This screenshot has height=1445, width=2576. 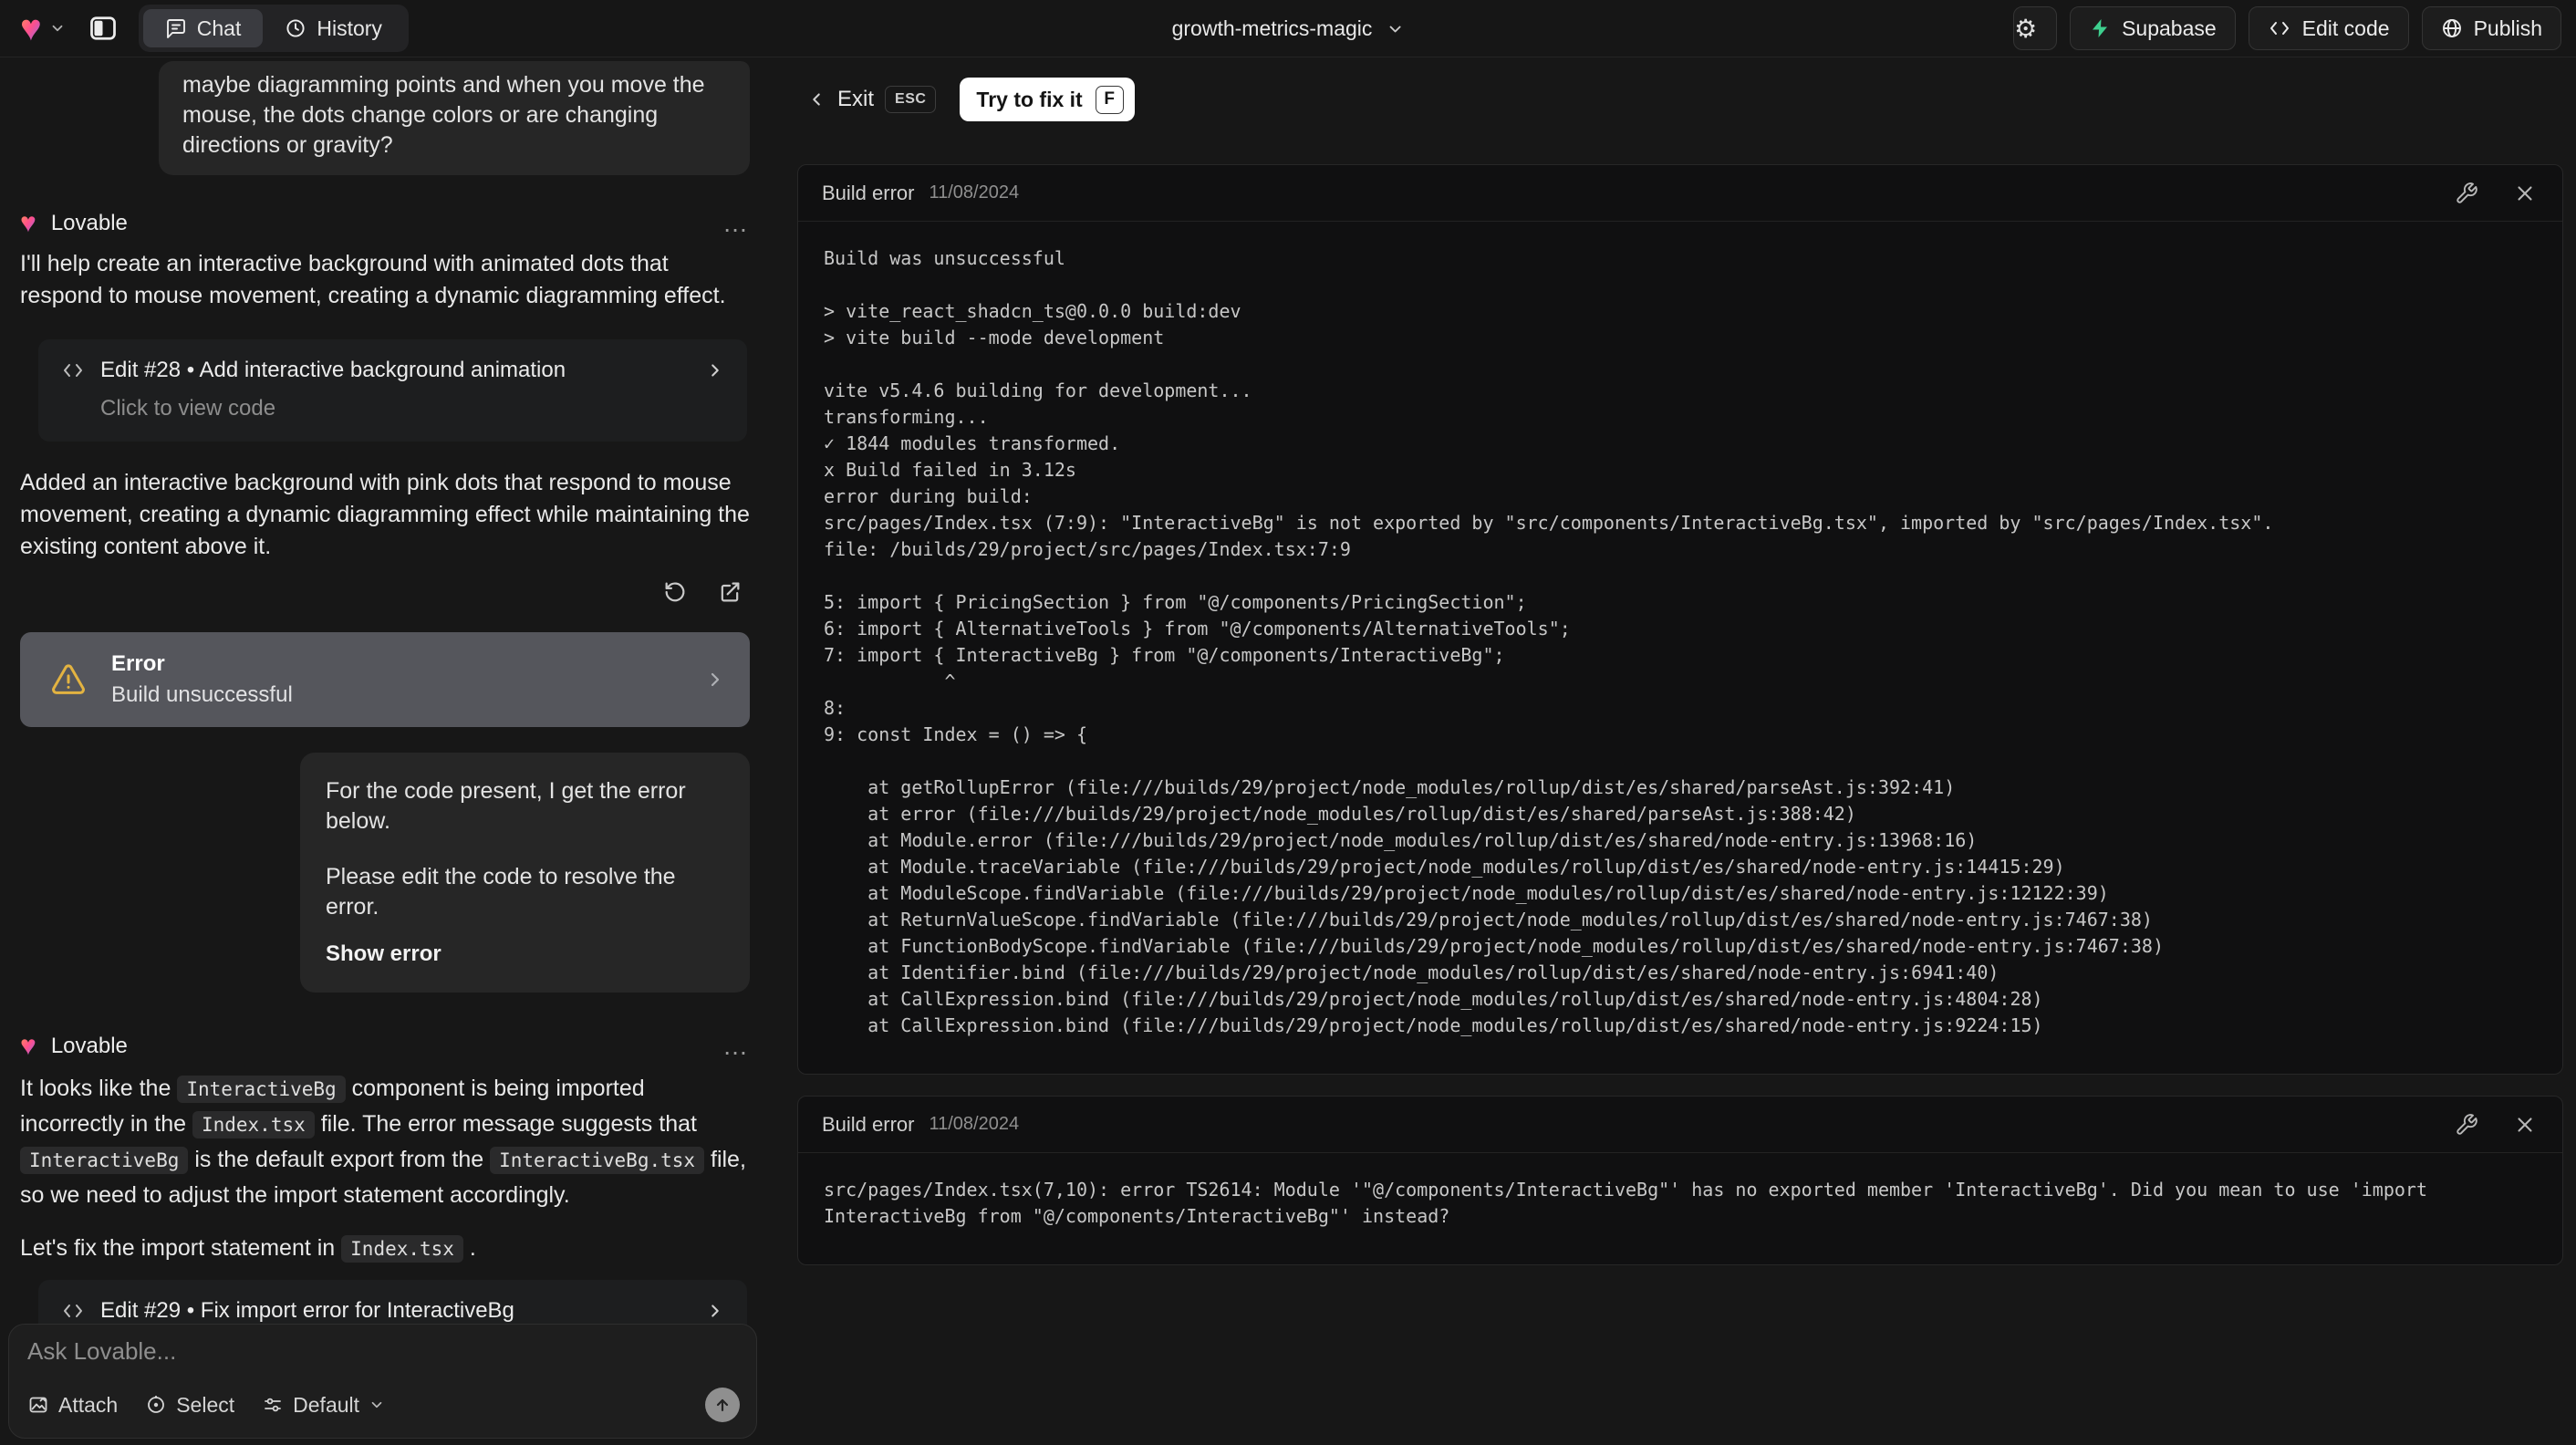 I want to click on tab-chat-label: Chat, so click(x=219, y=28).